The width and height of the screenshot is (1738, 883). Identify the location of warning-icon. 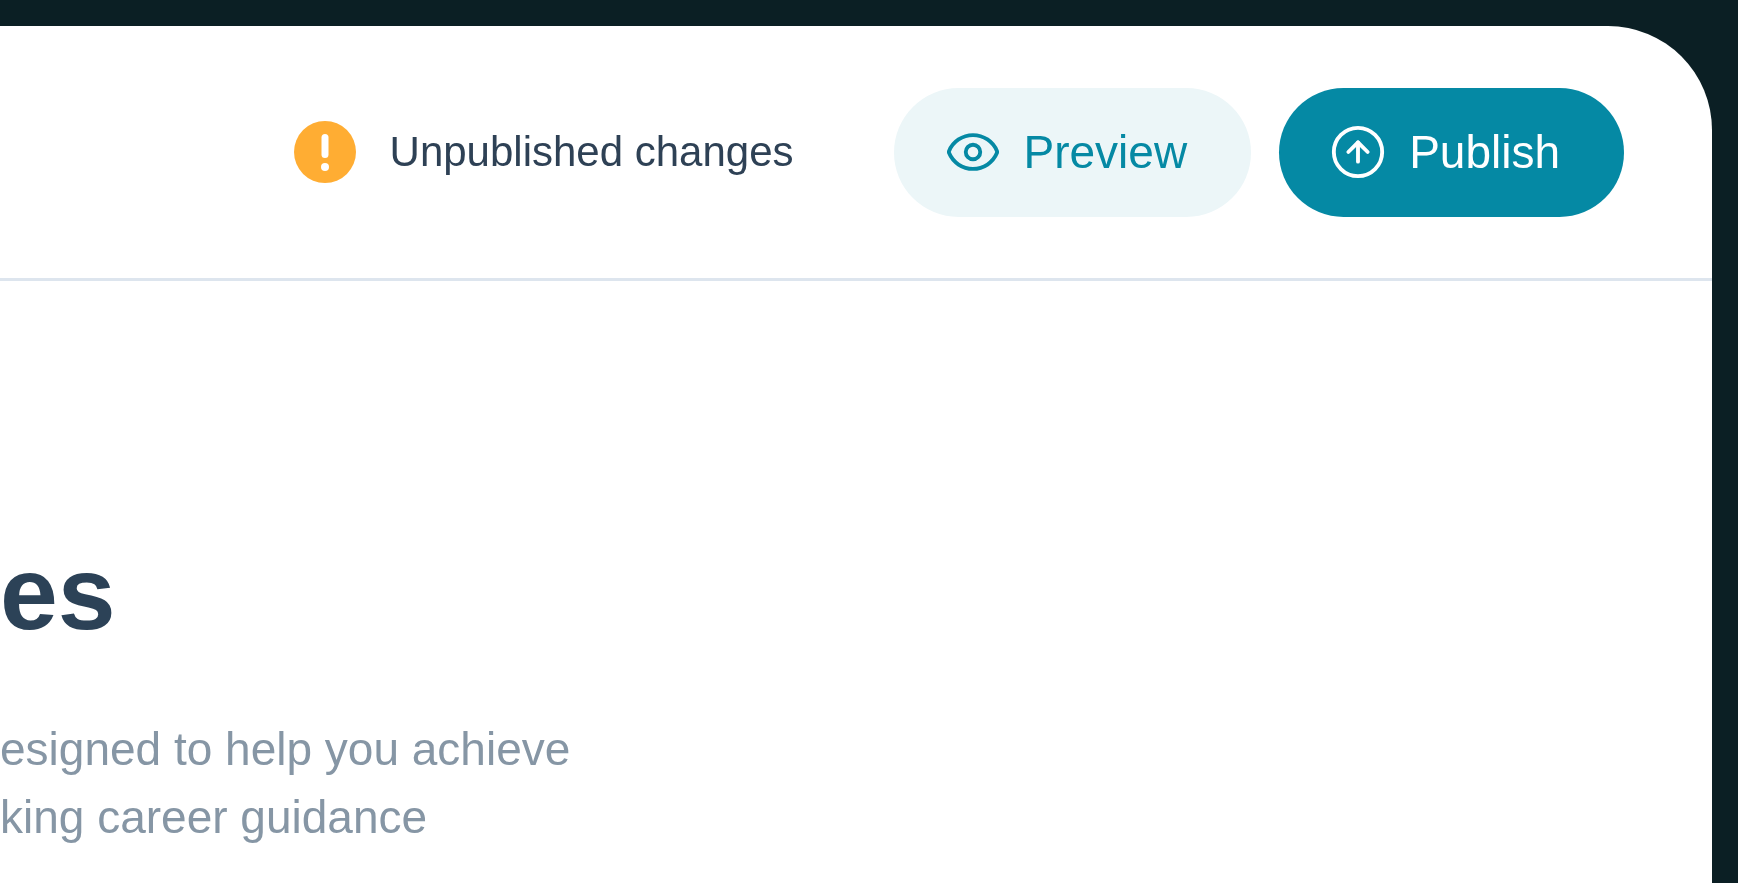
(324, 152).